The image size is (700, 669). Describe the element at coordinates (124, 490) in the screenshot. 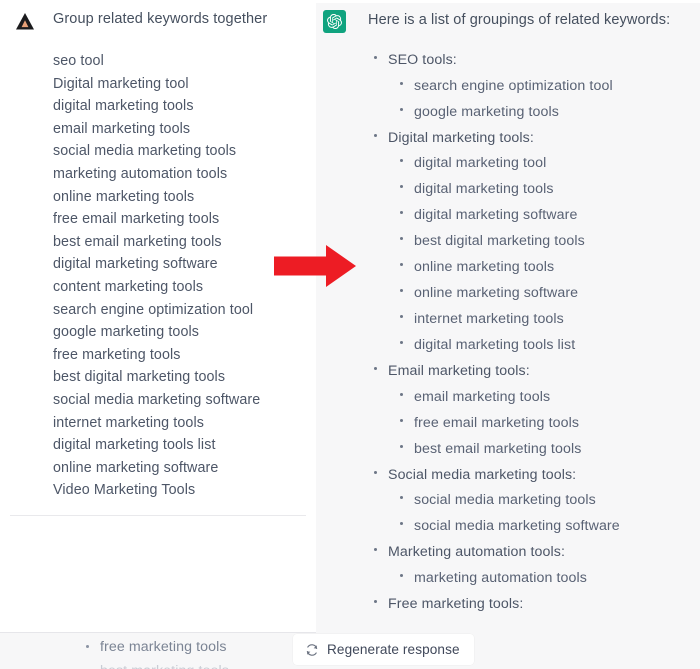

I see `keyword-item: Video Marketing Tools` at that location.